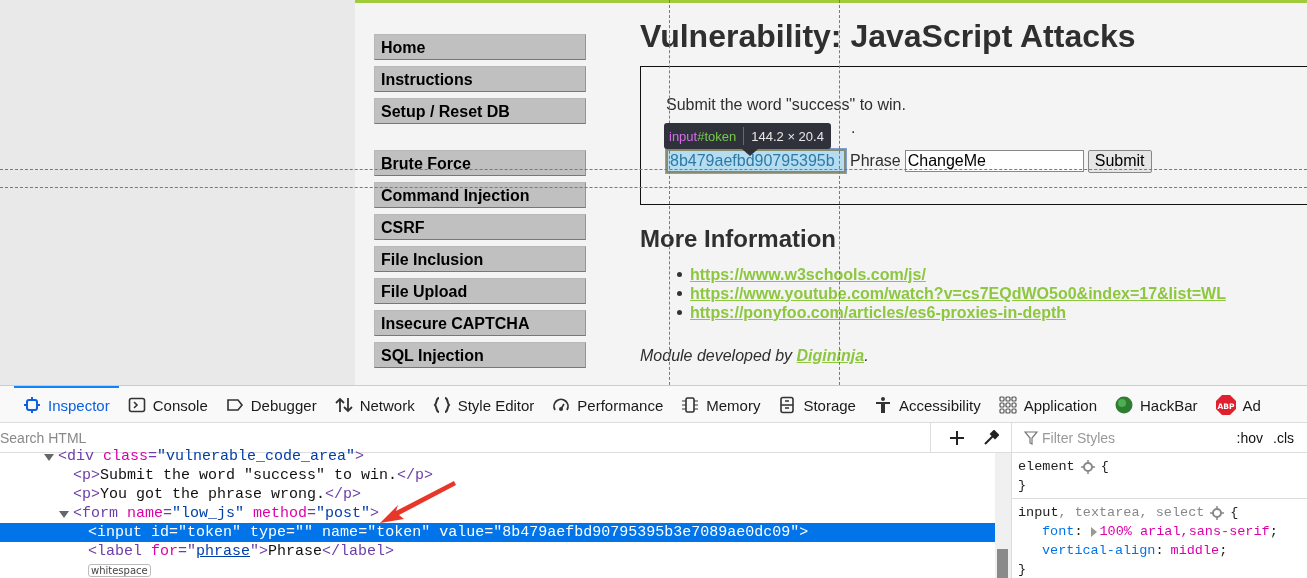 The height and width of the screenshot is (578, 1307). What do you see at coordinates (226, 513) in the screenshot?
I see `markup-line: <form name="low_js" method="post">` at bounding box center [226, 513].